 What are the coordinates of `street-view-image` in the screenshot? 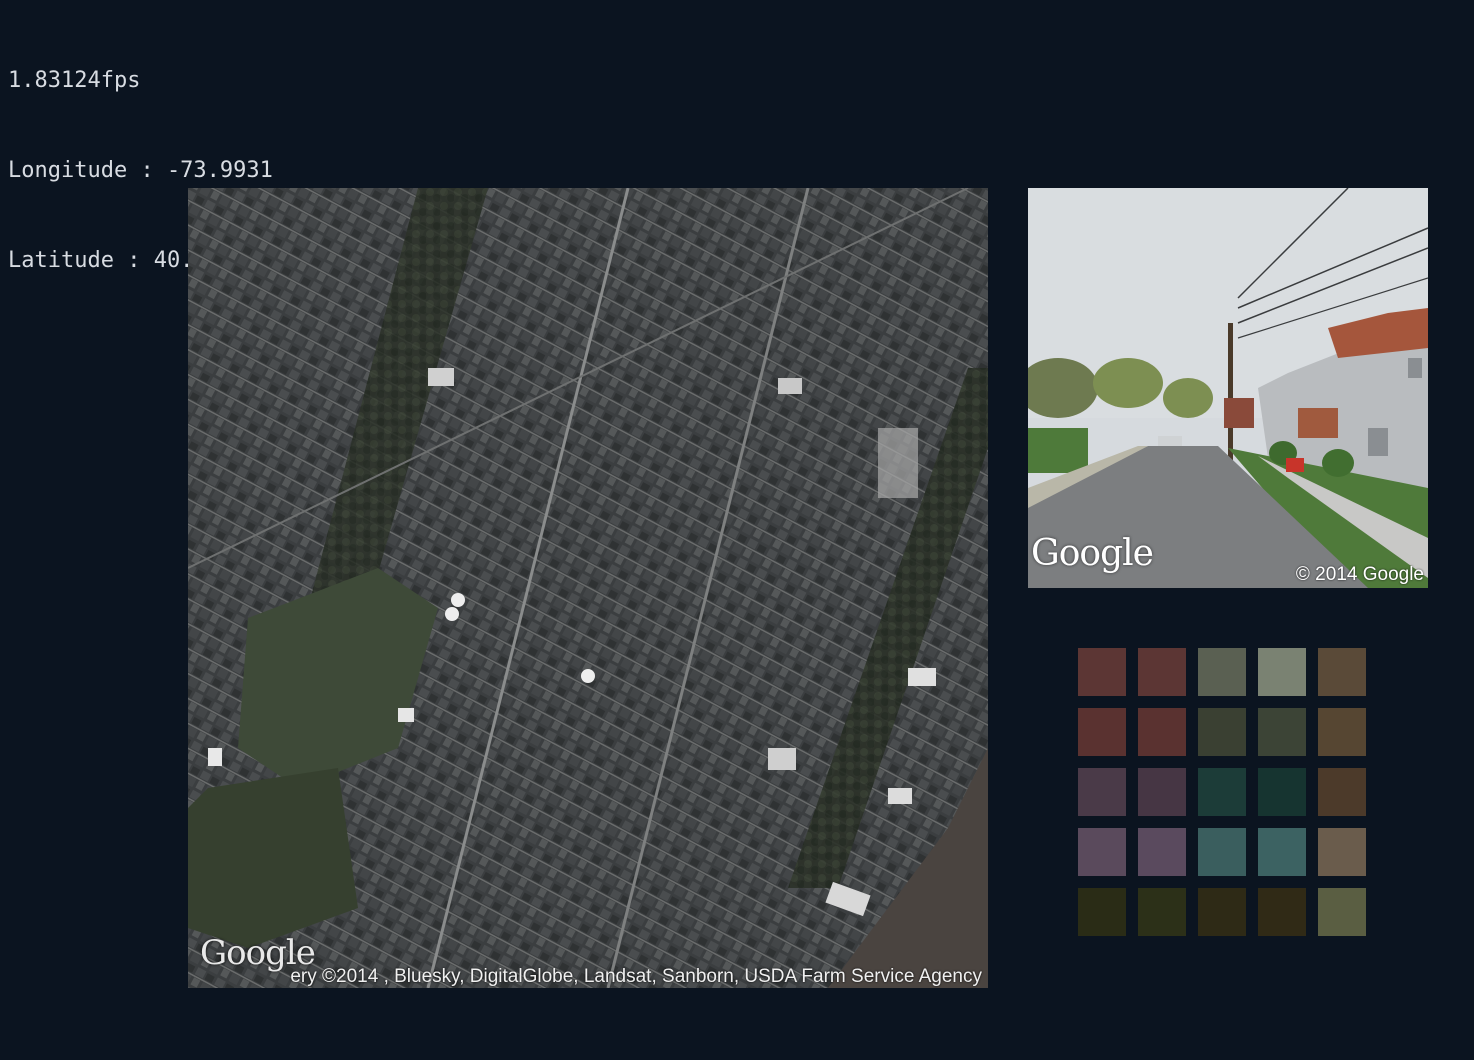 It's located at (1228, 388).